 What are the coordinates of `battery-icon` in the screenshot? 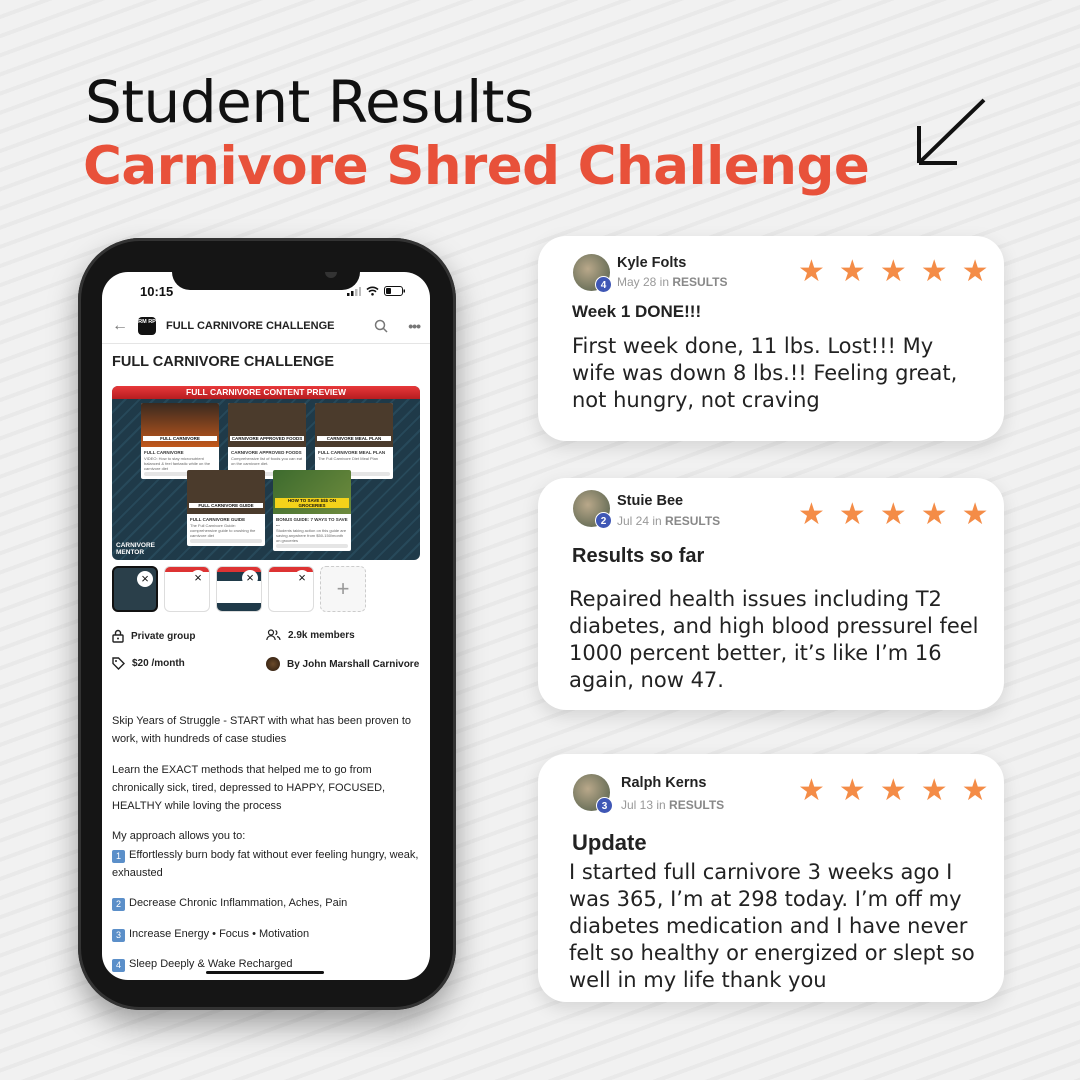 It's located at (394, 291).